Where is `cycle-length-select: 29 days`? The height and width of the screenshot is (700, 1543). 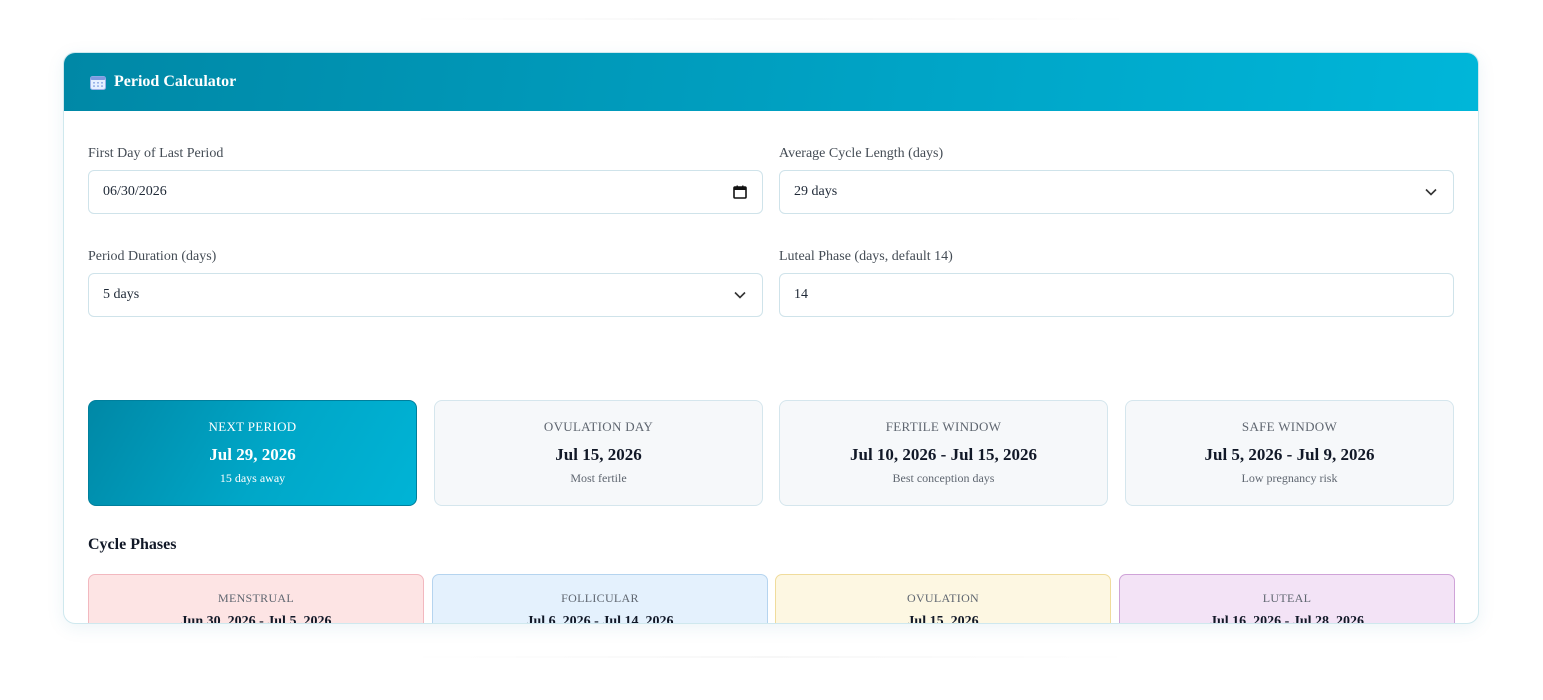 cycle-length-select: 29 days is located at coordinates (1116, 192).